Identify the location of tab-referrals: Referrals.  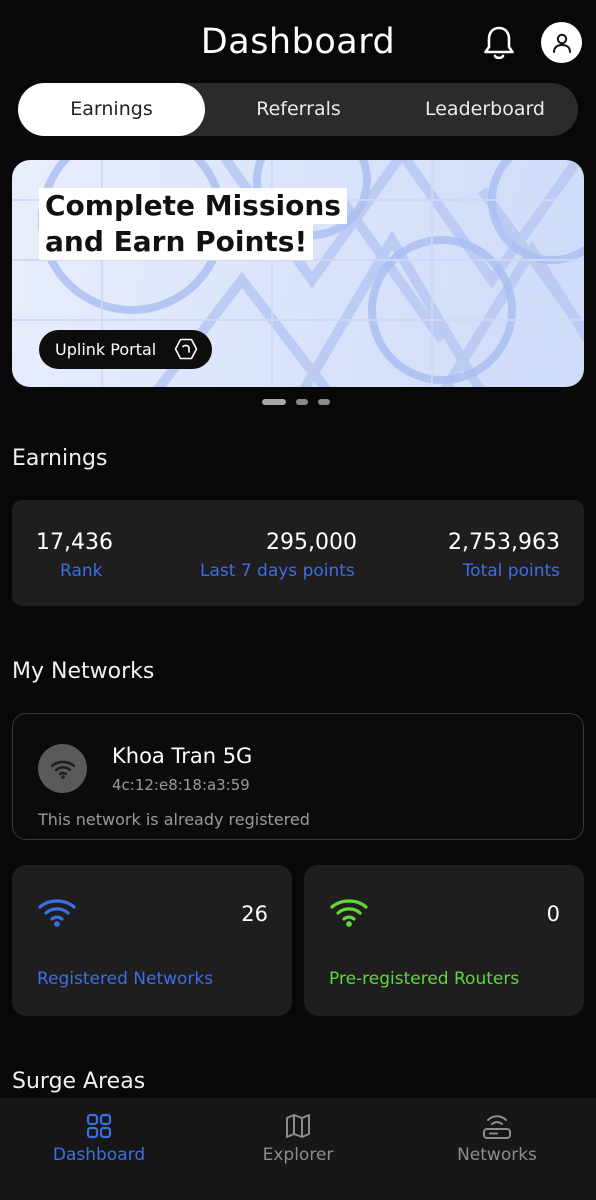
(298, 109).